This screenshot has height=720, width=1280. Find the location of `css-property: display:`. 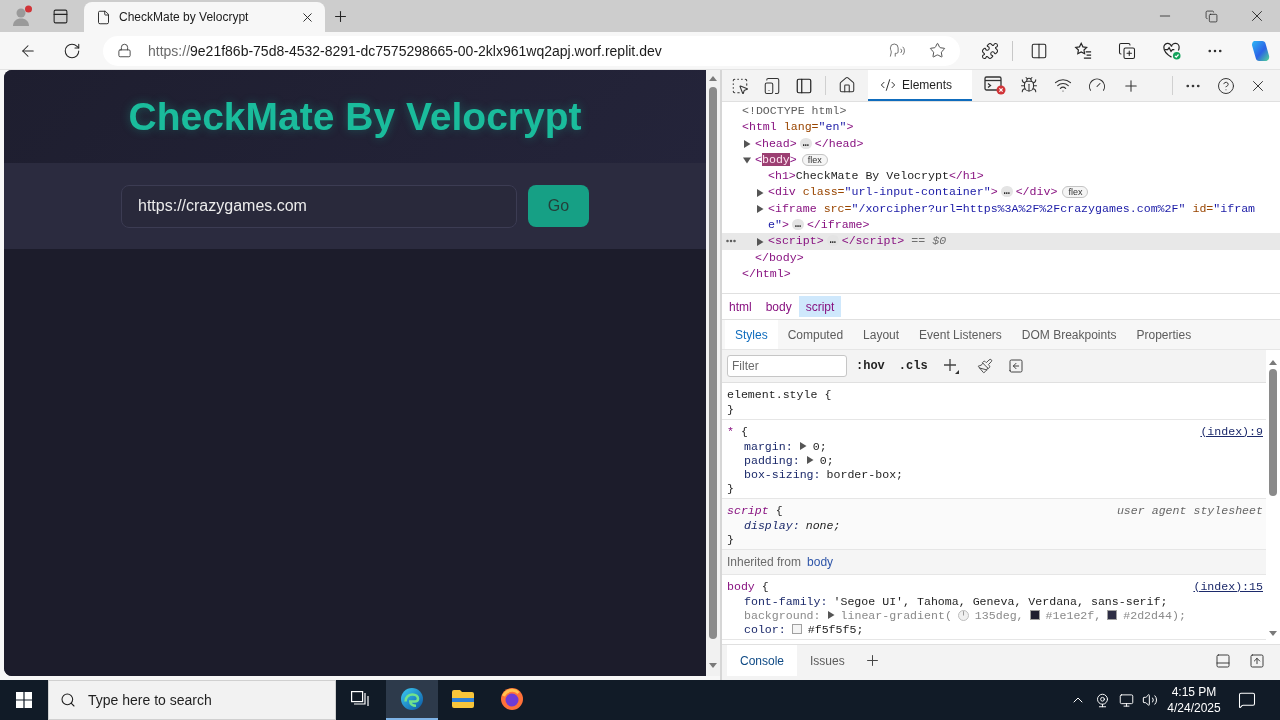

css-property: display: is located at coordinates (772, 525).